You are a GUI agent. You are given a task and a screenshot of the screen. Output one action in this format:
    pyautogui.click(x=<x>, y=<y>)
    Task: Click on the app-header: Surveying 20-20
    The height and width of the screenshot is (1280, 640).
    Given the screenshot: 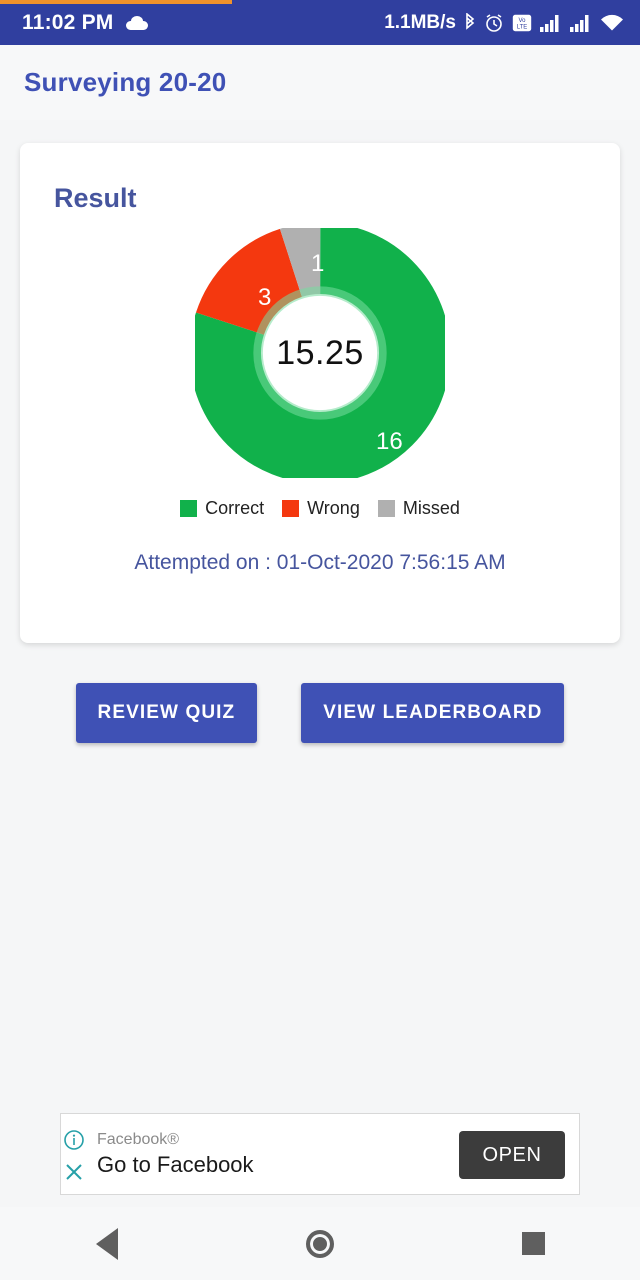 What is the action you would take?
    pyautogui.click(x=320, y=82)
    